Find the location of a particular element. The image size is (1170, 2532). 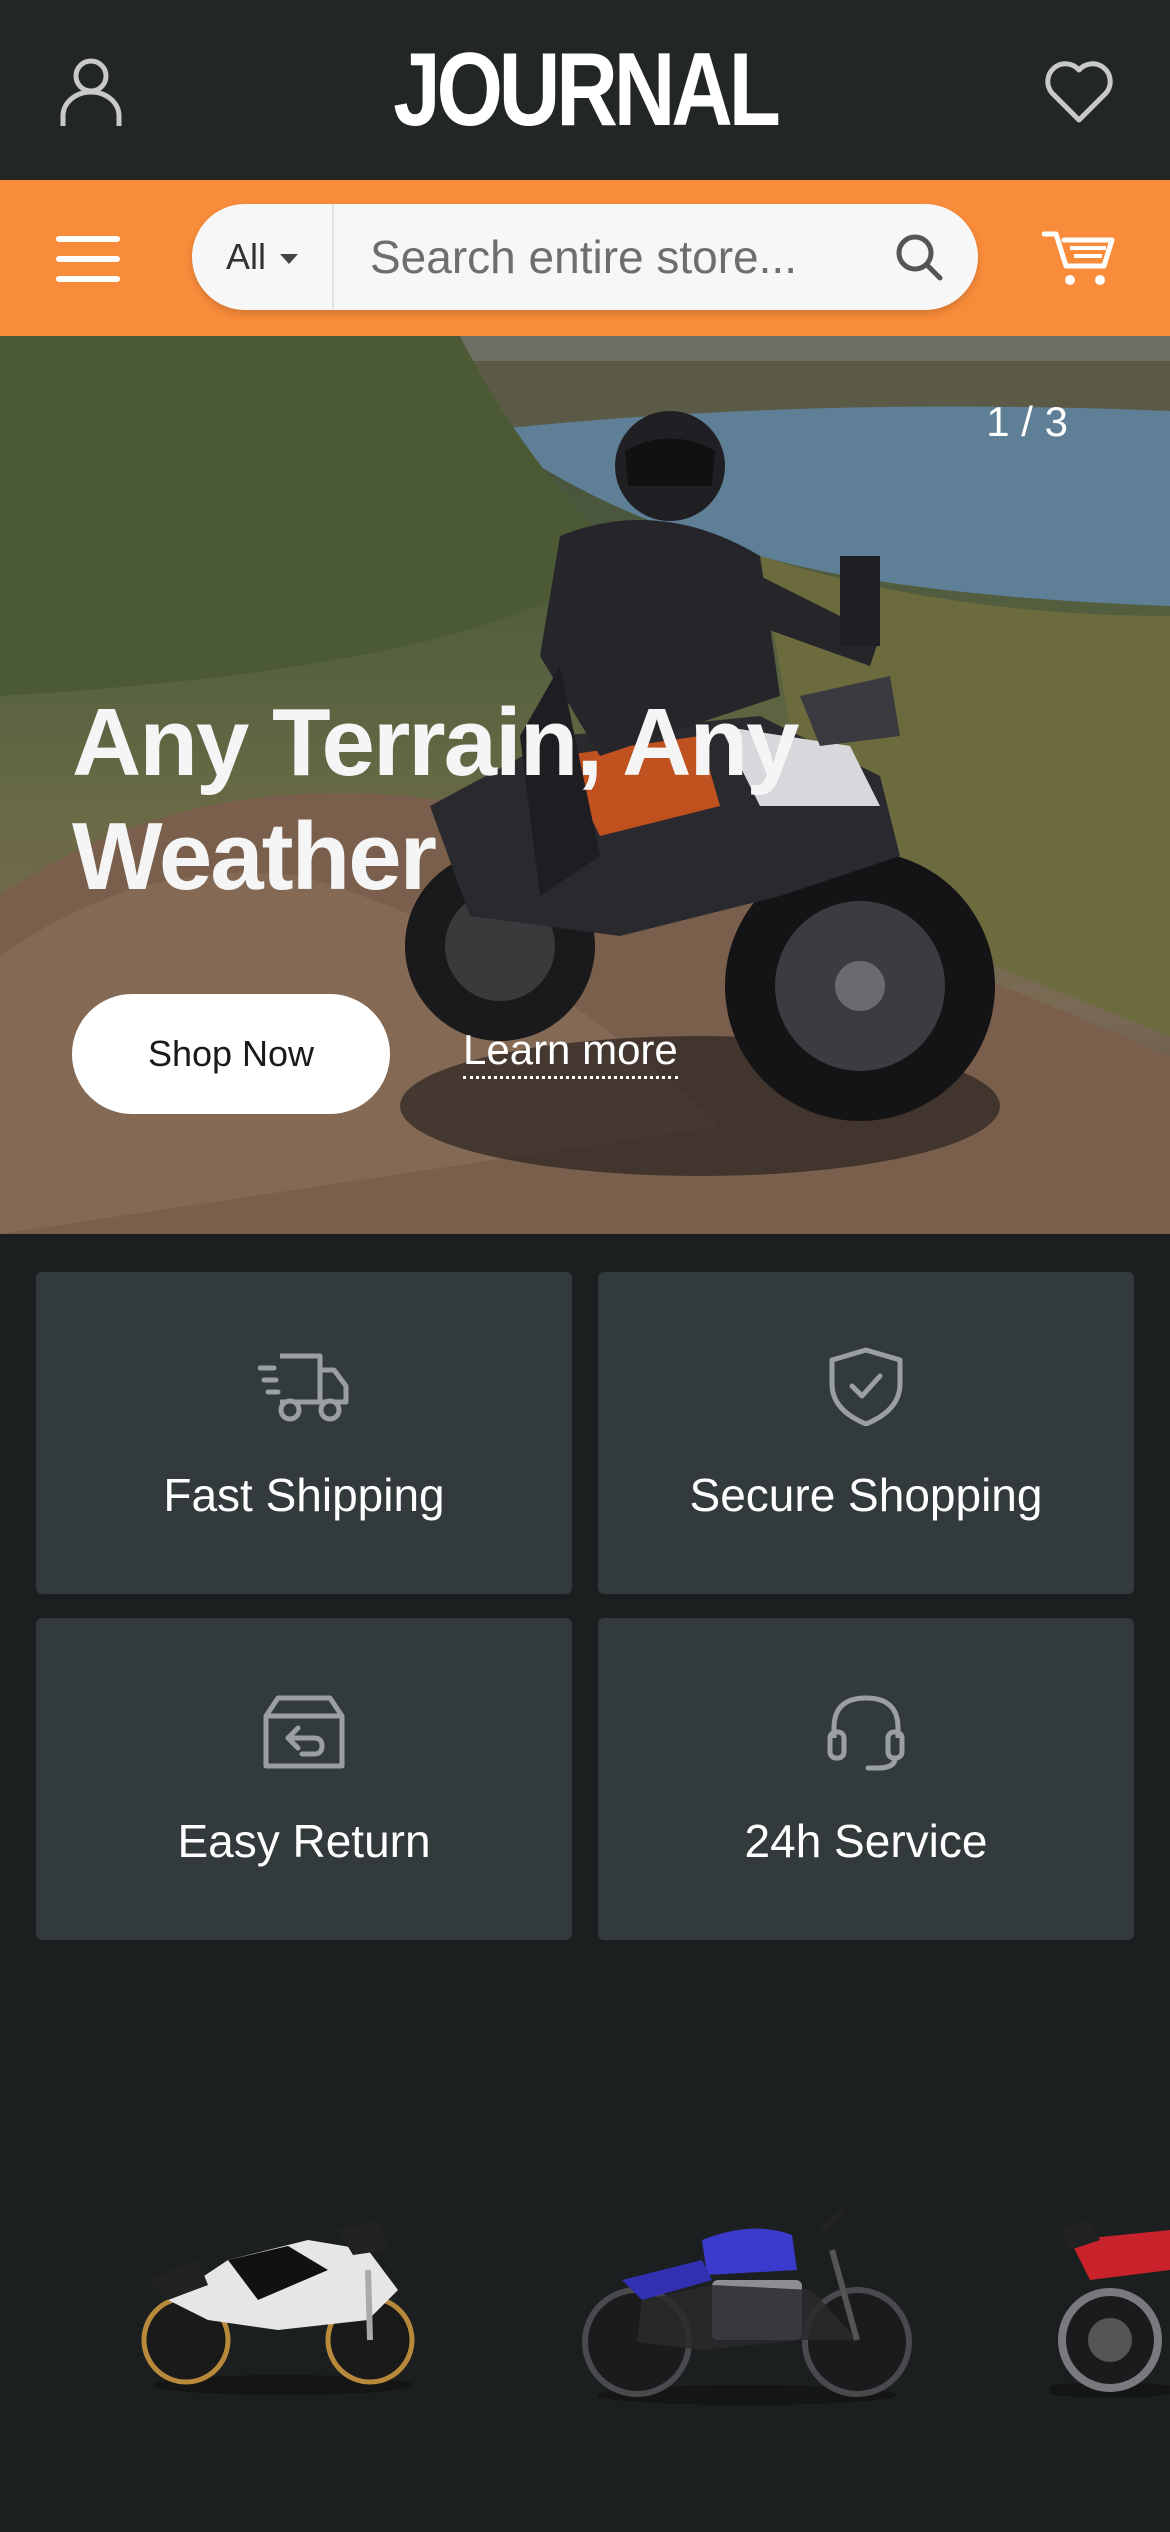

search-icon is located at coordinates (919, 257).